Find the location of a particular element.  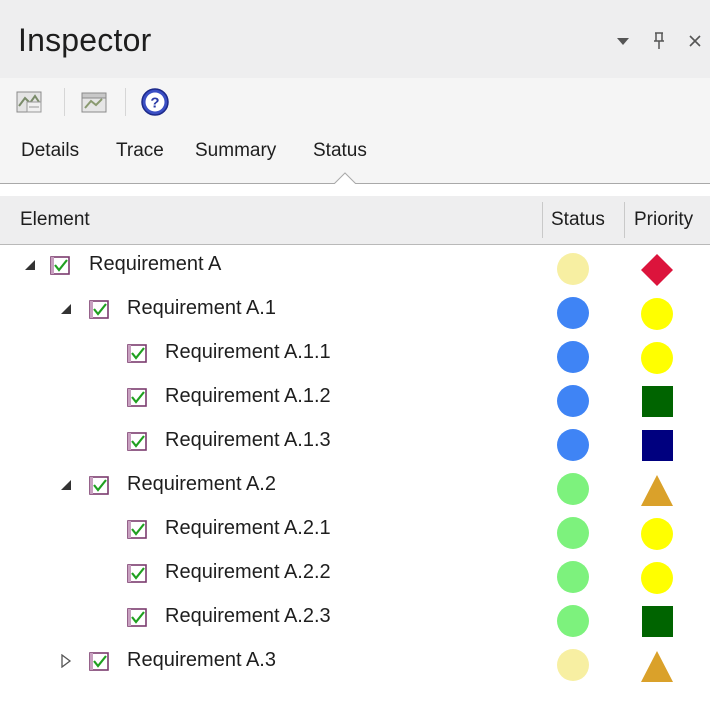

requirement-label: Requirement A.1.2 is located at coordinates (248, 396).